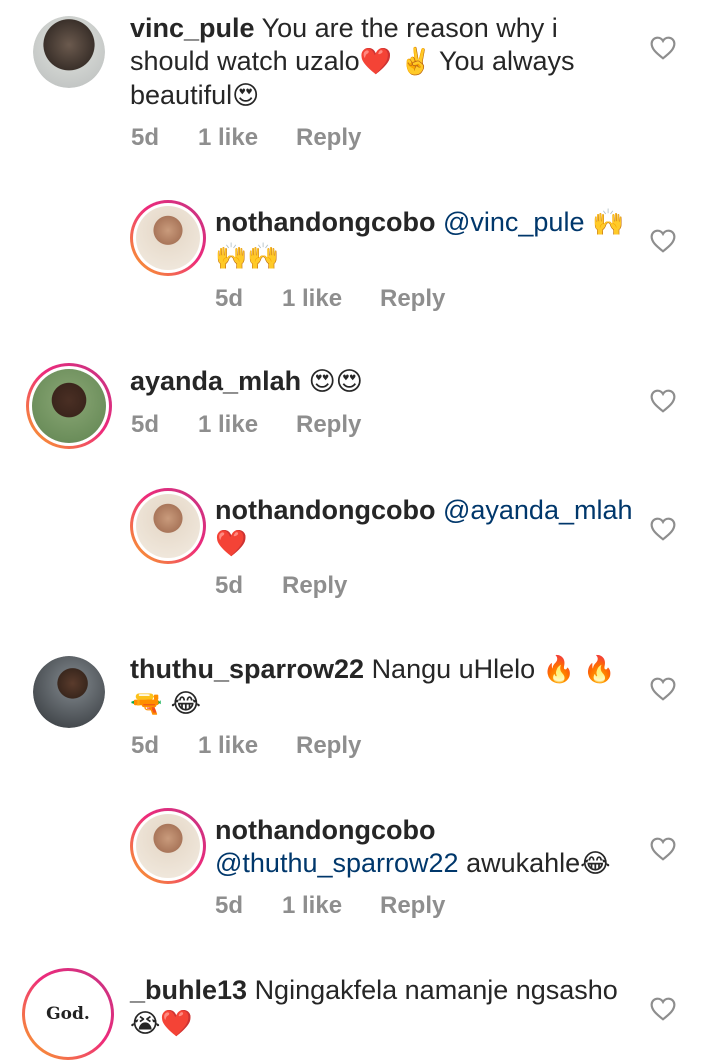 The width and height of the screenshot is (720, 1060). Describe the element at coordinates (523, 863) in the screenshot. I see `comment-body: awukahle` at that location.